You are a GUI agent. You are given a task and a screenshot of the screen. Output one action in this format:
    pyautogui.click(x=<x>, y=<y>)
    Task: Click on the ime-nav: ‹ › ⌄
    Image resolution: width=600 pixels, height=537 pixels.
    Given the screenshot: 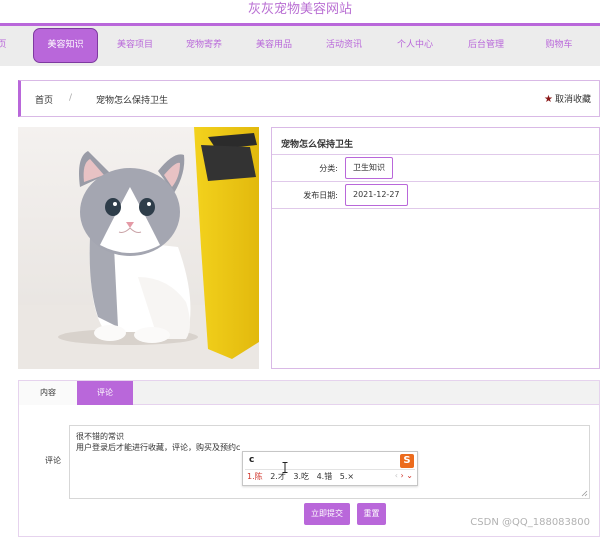 What is the action you would take?
    pyautogui.click(x=404, y=475)
    